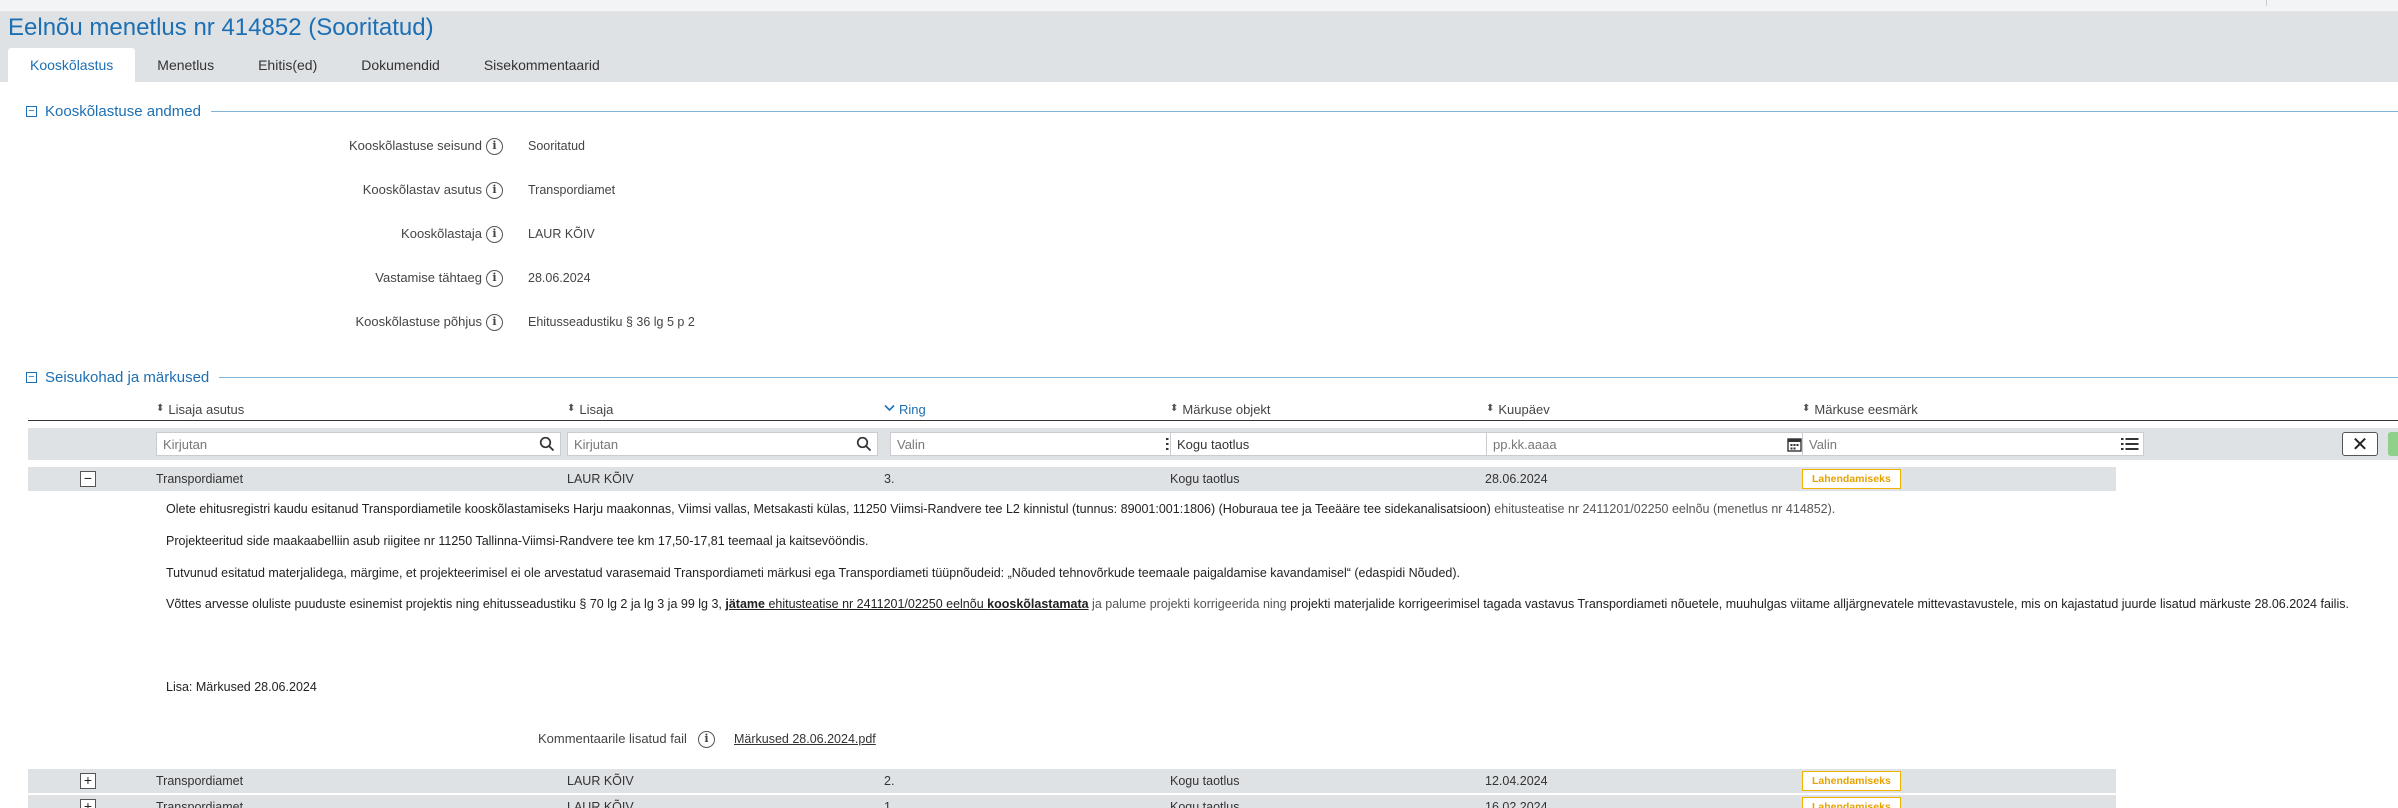 Image resolution: width=2398 pixels, height=808 pixels. I want to click on column-label: Märkuse objekt, so click(1226, 409).